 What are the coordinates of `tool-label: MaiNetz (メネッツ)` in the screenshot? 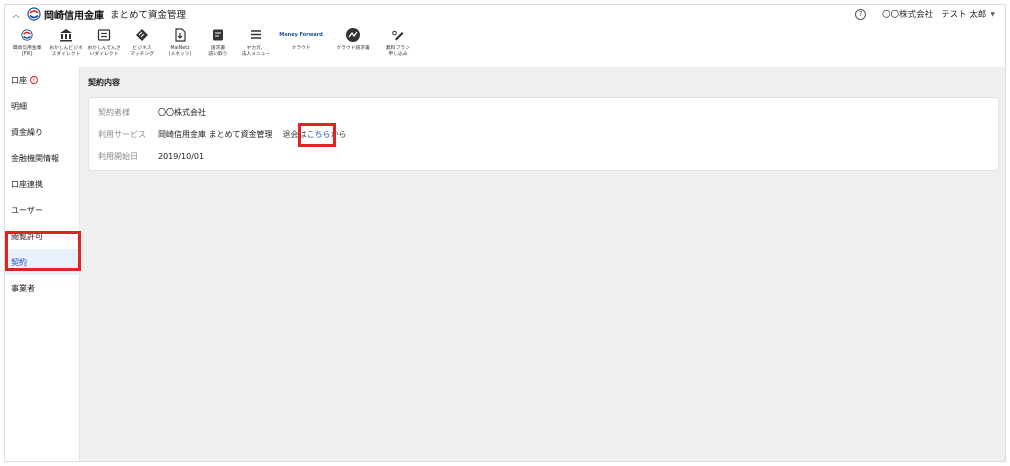 It's located at (180, 51).